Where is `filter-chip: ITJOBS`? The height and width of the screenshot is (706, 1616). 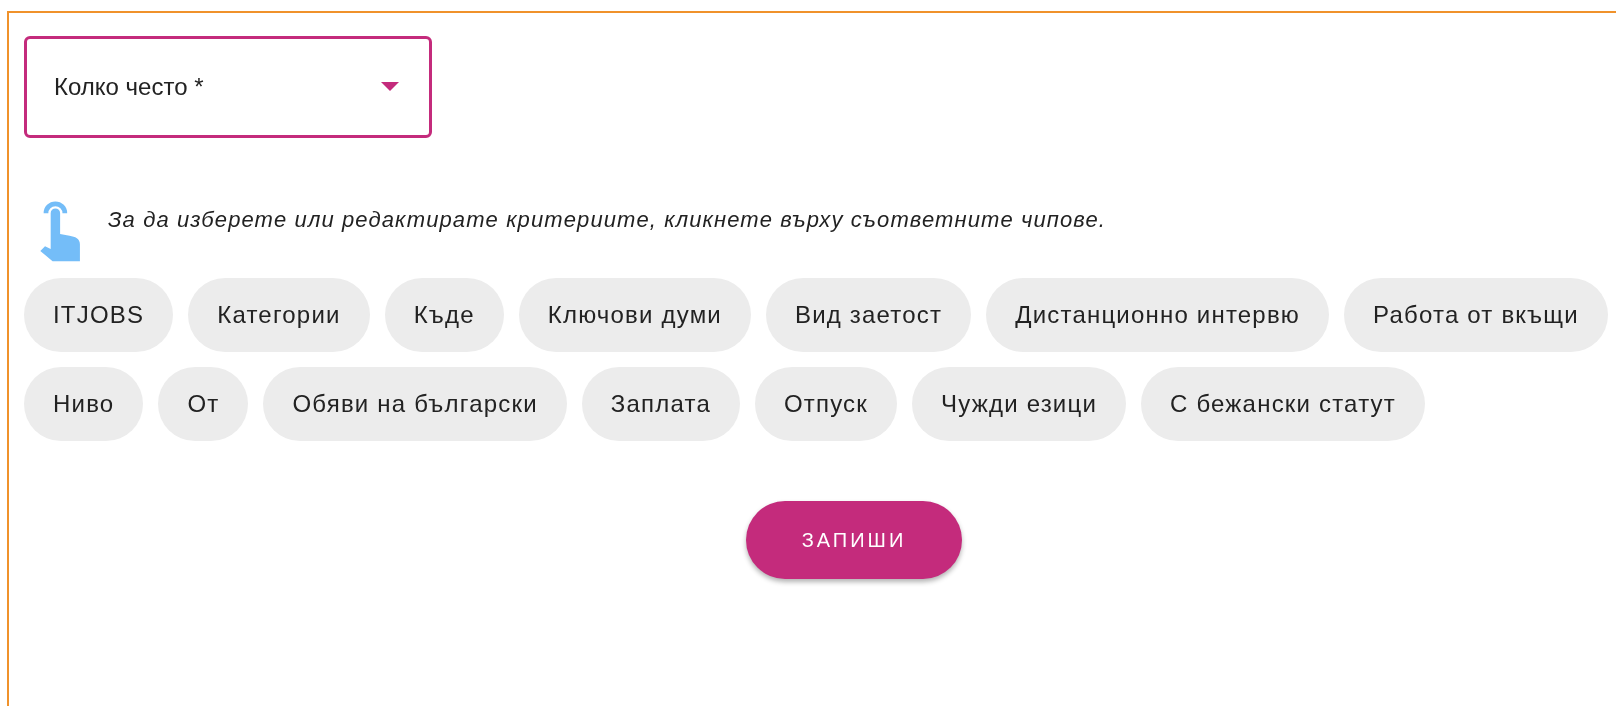
filter-chip: ITJOBS is located at coordinates (99, 315).